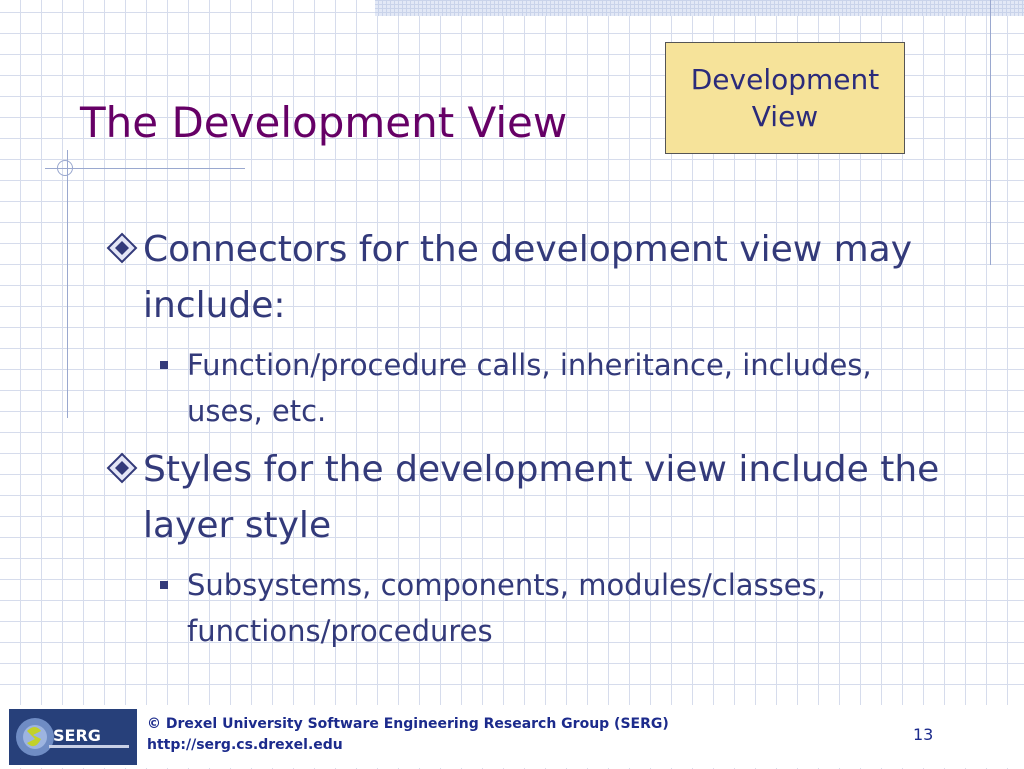 This screenshot has width=1024, height=769. I want to click on development-view-badge: Development View, so click(785, 98).